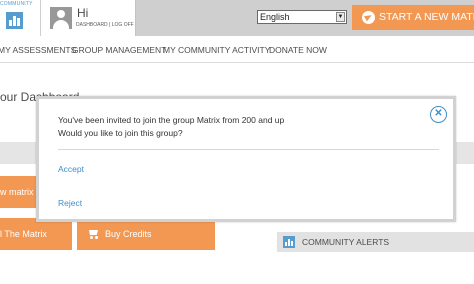 This screenshot has height=284, width=474. What do you see at coordinates (70, 203) in the screenshot?
I see `reject-link: Reject` at bounding box center [70, 203].